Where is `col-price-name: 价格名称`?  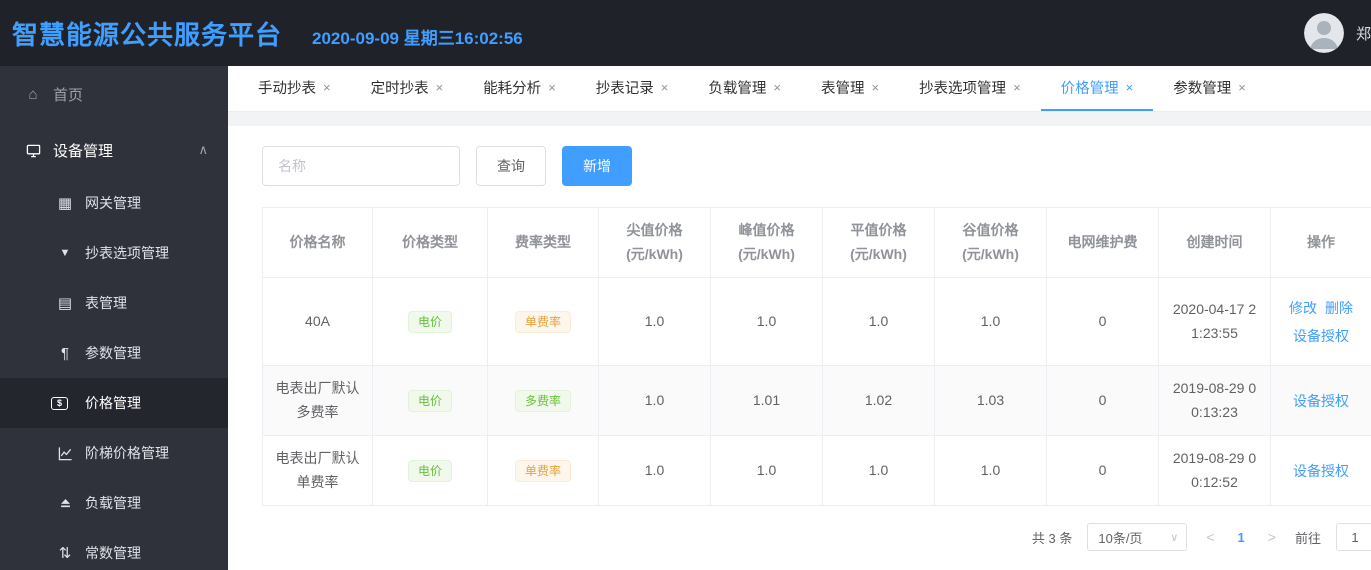 col-price-name: 价格名称 is located at coordinates (317, 242).